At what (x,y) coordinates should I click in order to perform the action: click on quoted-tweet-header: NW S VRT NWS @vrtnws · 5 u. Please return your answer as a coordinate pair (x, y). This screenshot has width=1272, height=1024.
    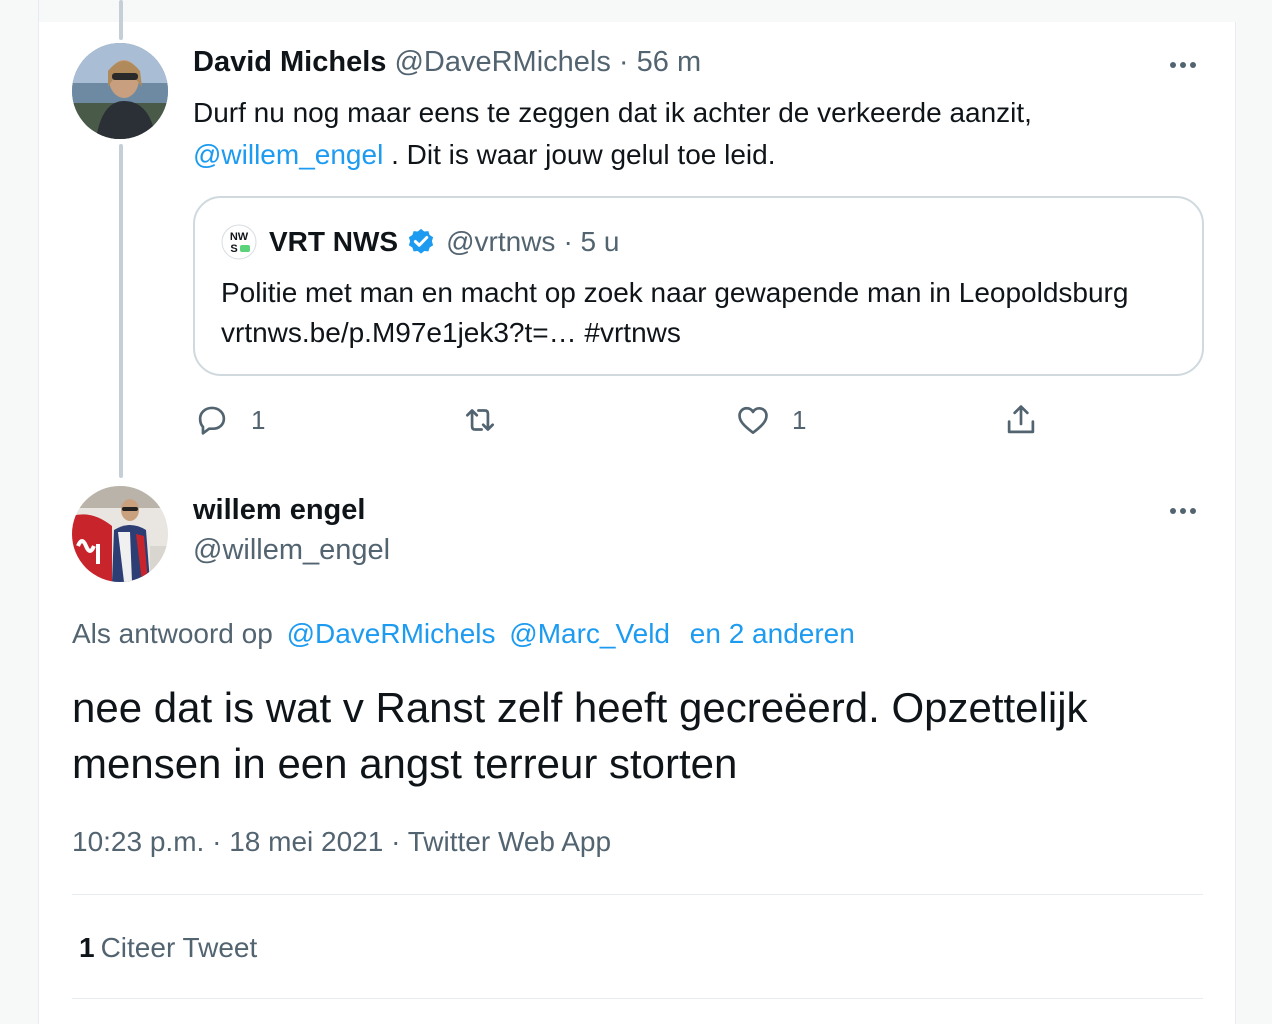
    Looking at the image, I should click on (420, 242).